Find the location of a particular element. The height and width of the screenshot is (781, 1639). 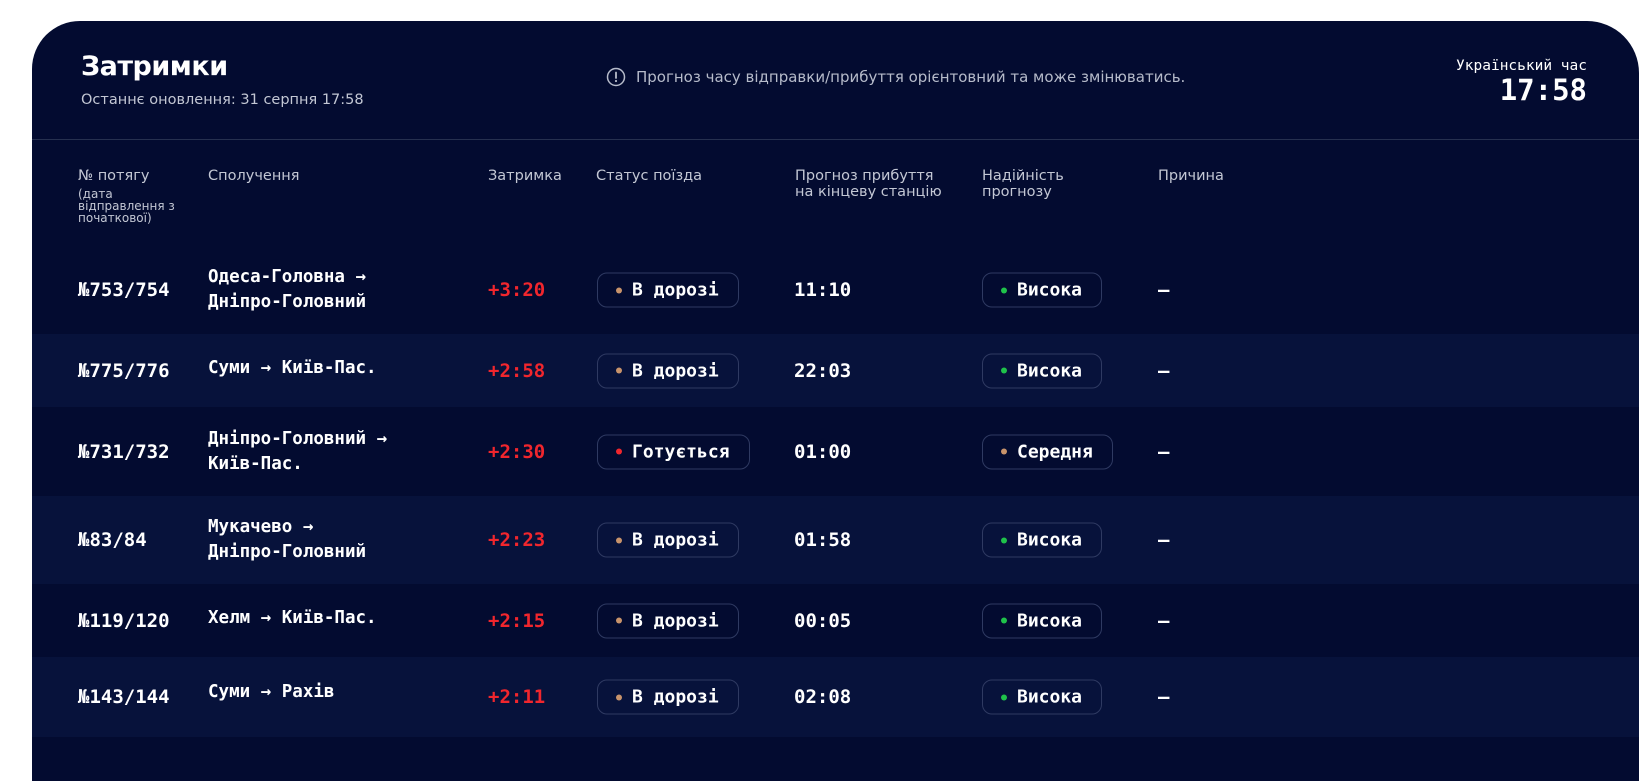

delay-value: +2:15 is located at coordinates (517, 620).